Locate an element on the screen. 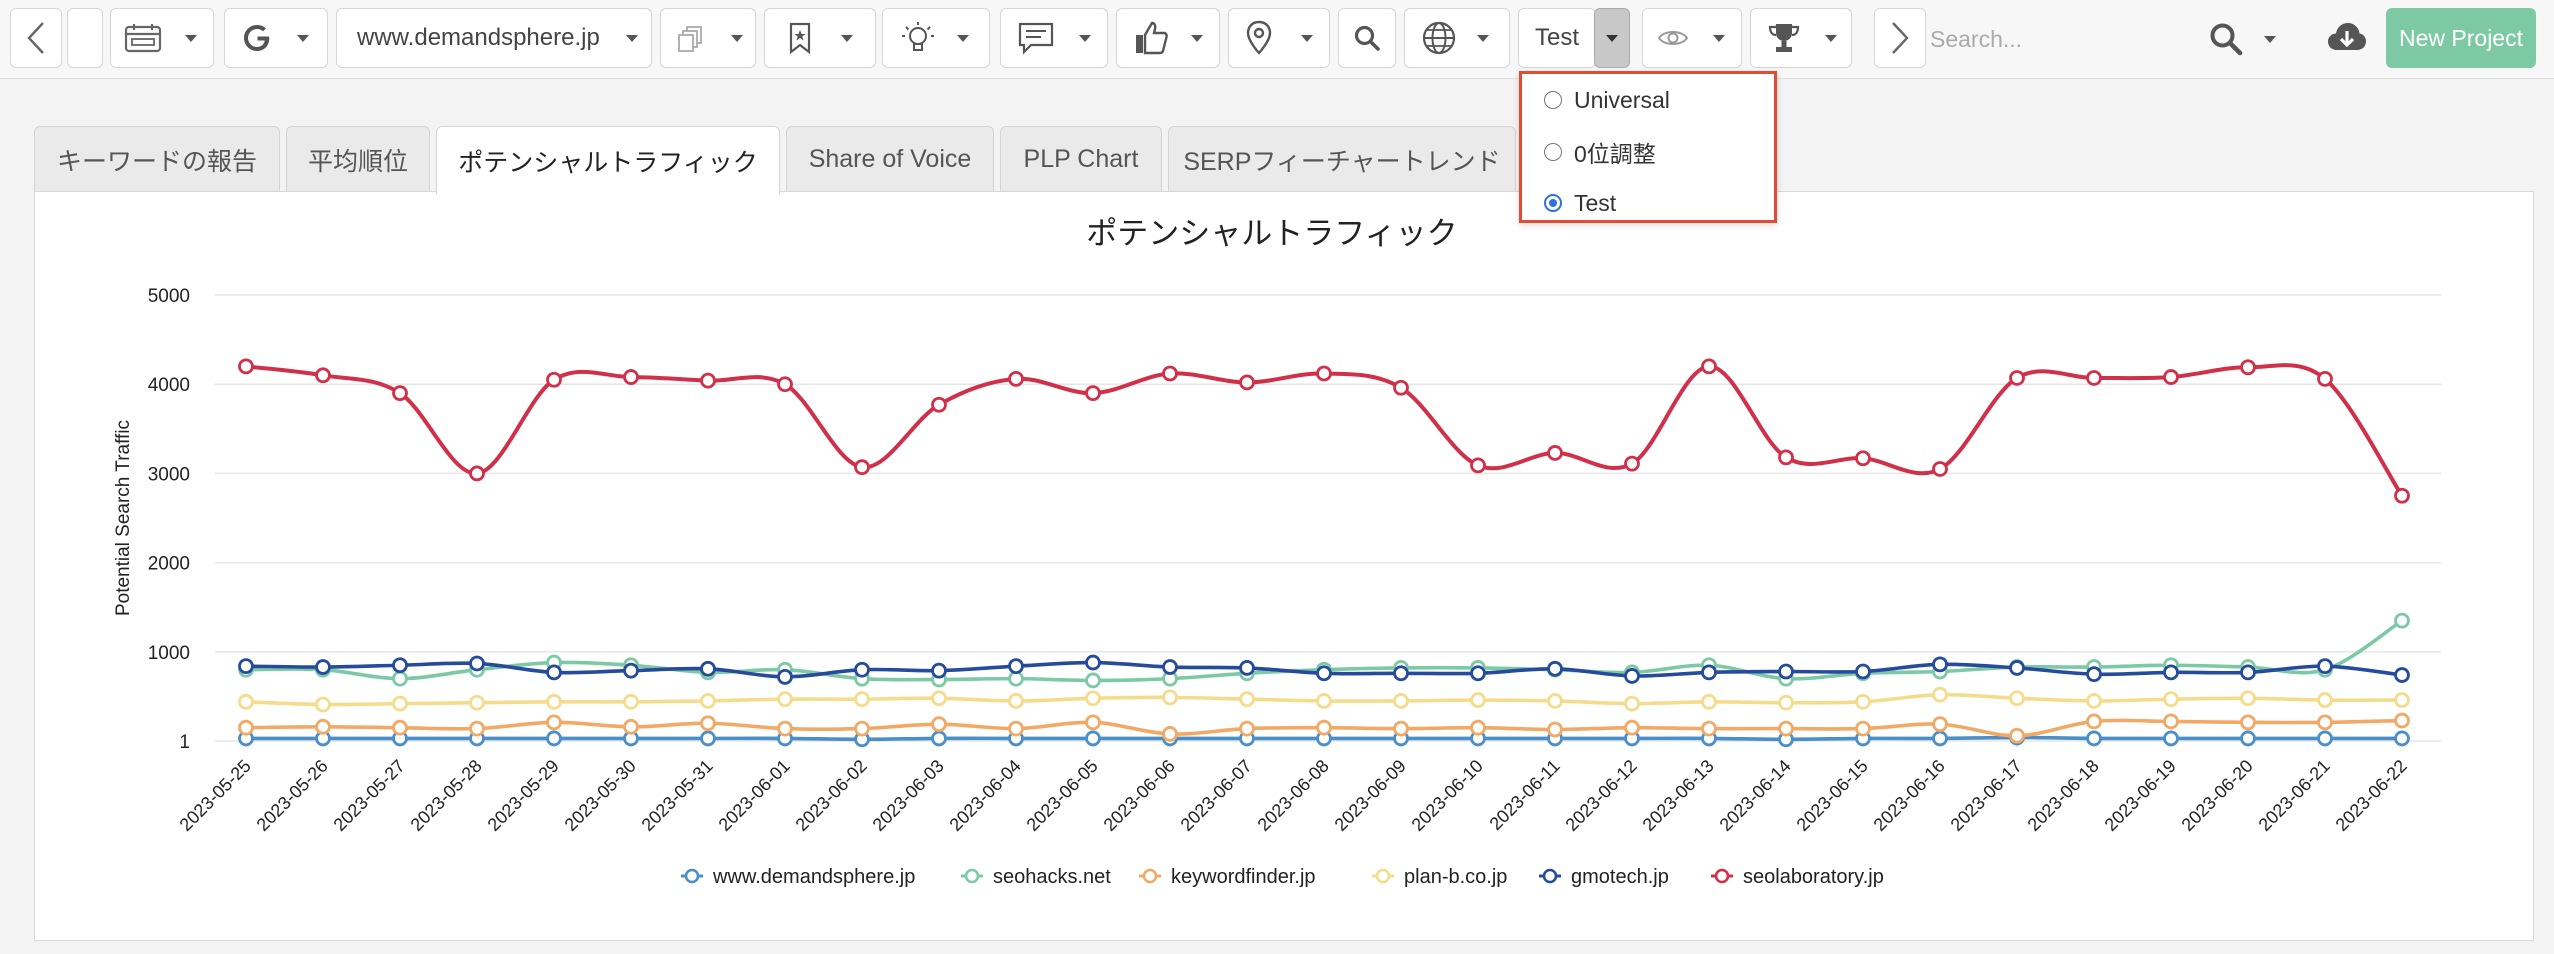  location-dropdown is located at coordinates (1279, 38).